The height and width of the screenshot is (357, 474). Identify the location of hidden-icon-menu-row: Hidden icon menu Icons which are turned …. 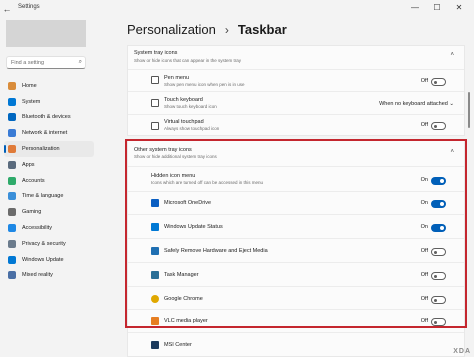
(296, 178).